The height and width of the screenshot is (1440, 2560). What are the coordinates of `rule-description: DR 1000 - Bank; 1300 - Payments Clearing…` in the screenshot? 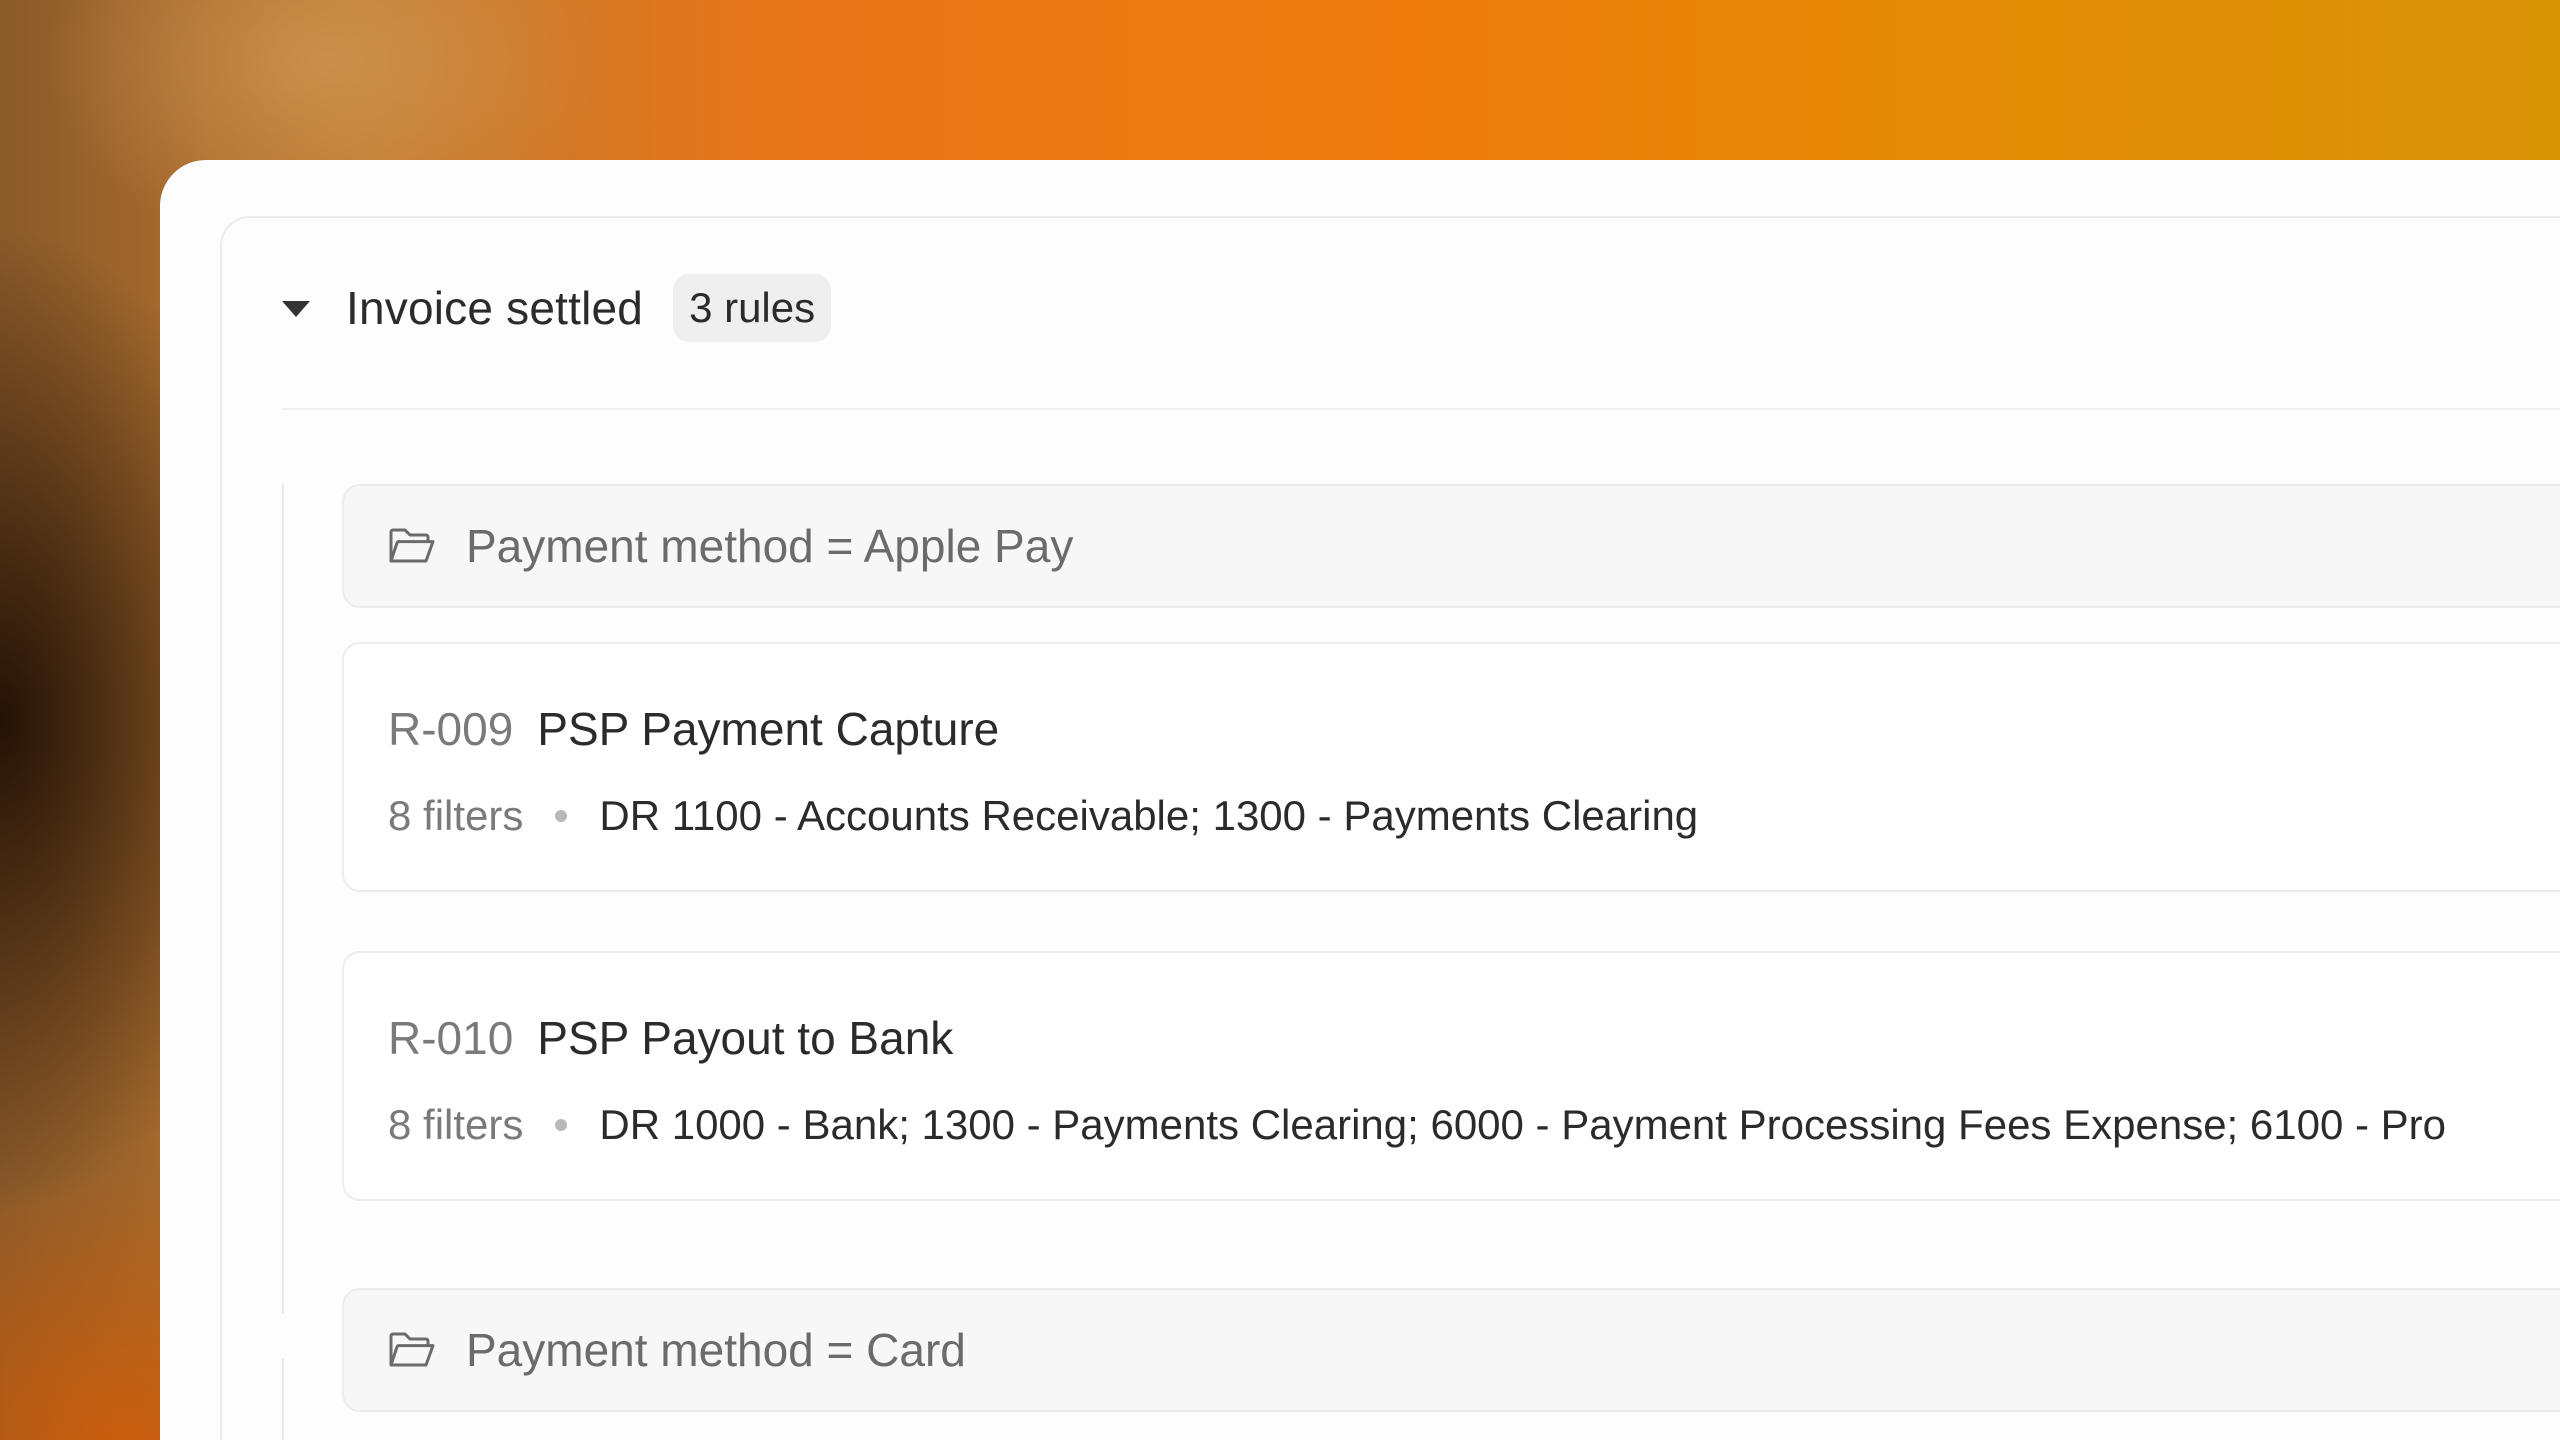 It's located at (1523, 1124).